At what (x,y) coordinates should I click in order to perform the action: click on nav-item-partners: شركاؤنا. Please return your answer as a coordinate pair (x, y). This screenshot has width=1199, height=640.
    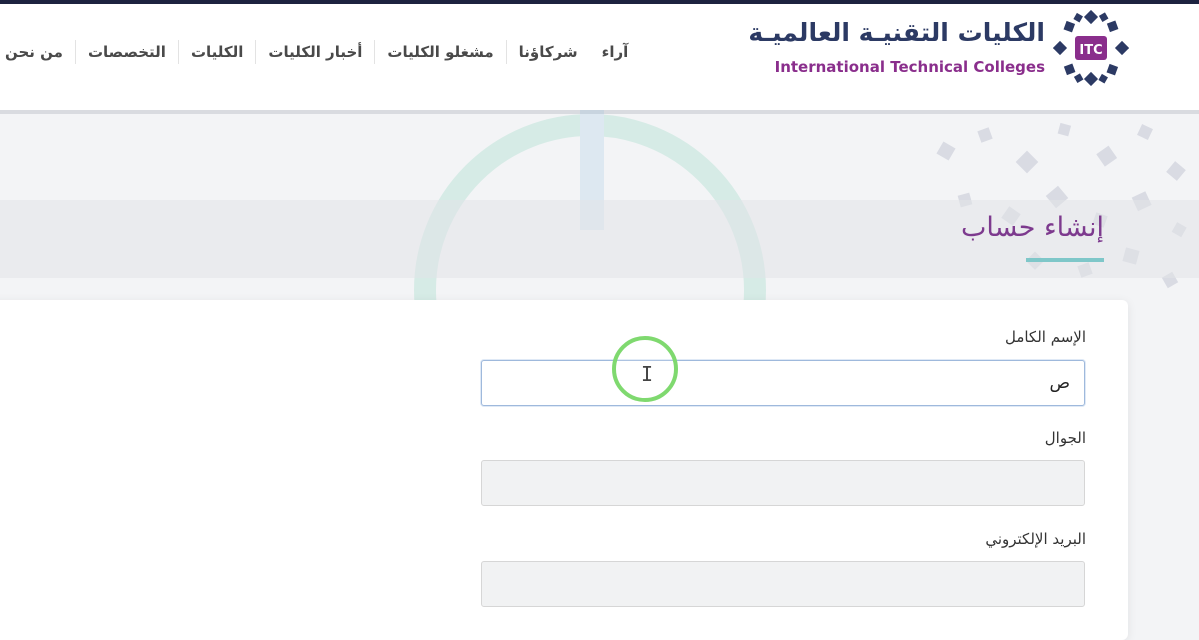
    Looking at the image, I should click on (547, 52).